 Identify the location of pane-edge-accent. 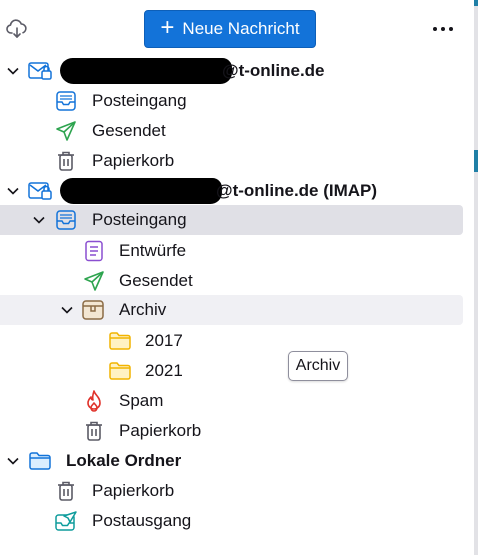
(476, 161).